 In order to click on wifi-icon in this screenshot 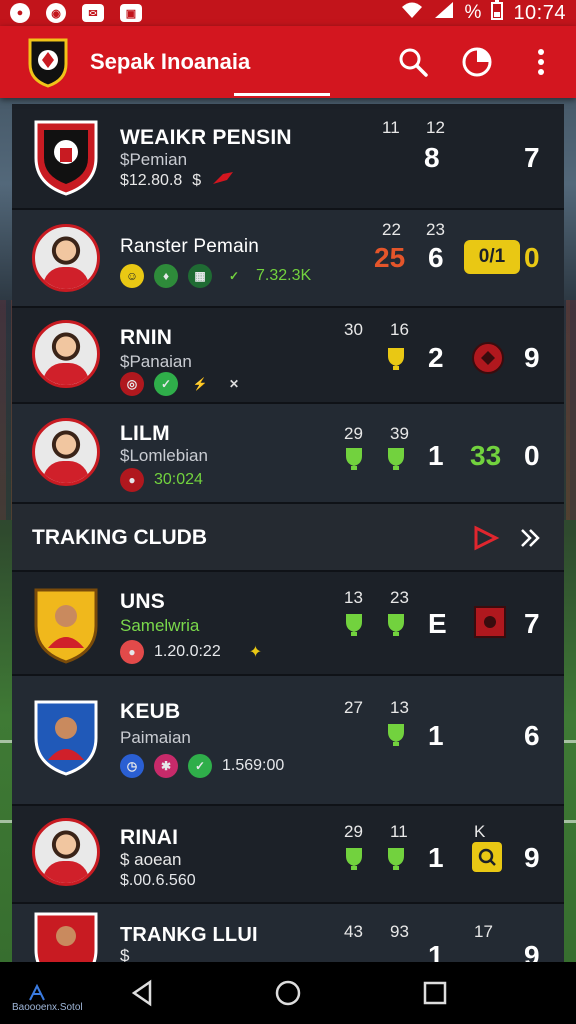, I will do `click(412, 13)`.